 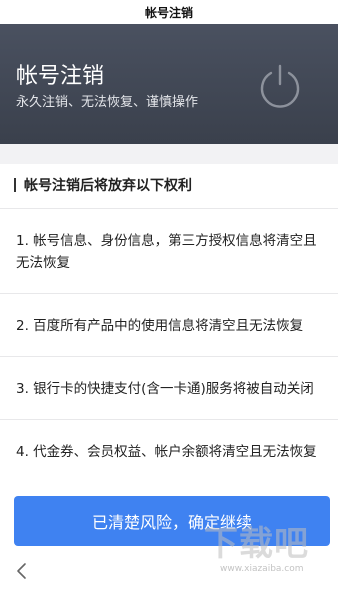 I want to click on list-item: 1. 帐号信息、身份信息，第三方授权信息将清空且无法恢复, so click(x=169, y=250).